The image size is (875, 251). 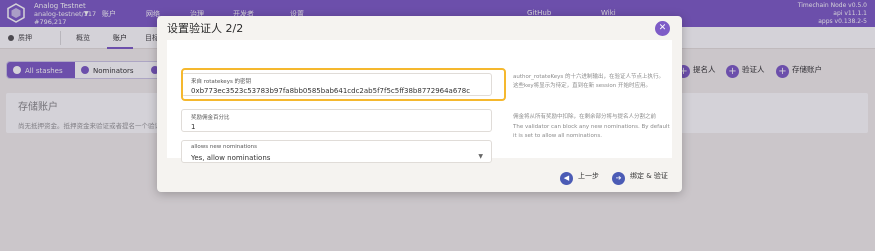 What do you see at coordinates (566, 178) in the screenshot?
I see `arrow-left-icon: ◀` at bounding box center [566, 178].